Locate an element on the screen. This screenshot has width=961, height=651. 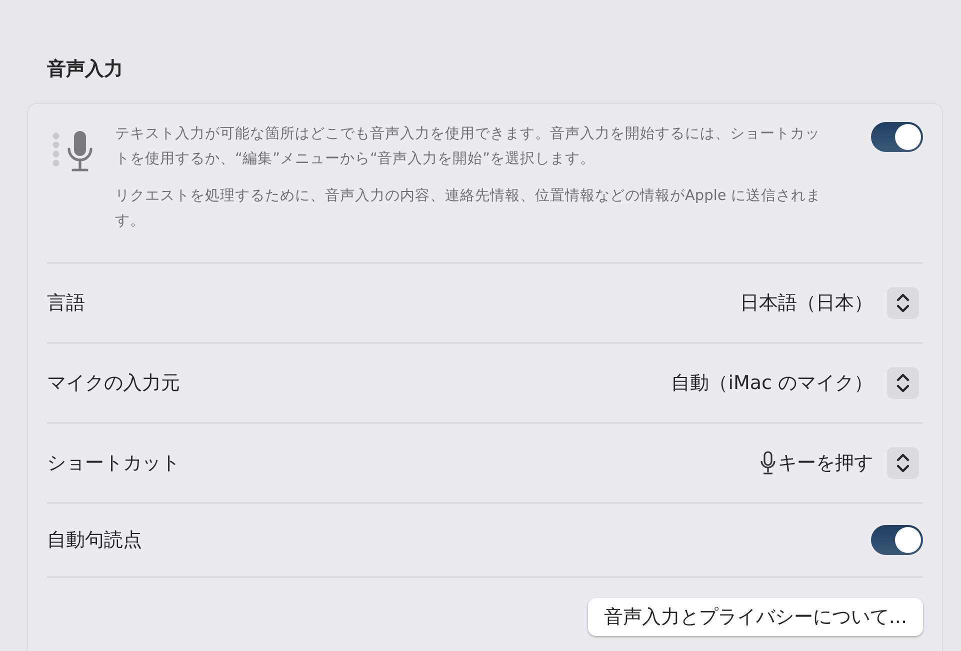
popup-value: キーを押す is located at coordinates (825, 463).